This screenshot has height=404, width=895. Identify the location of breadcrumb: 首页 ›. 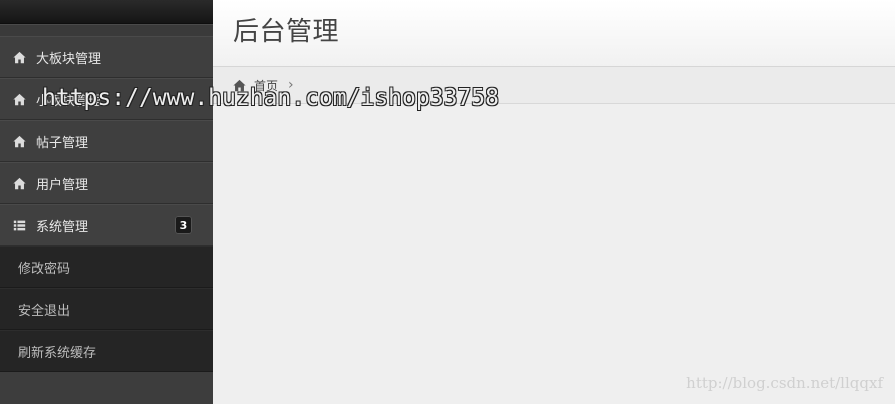
(554, 85).